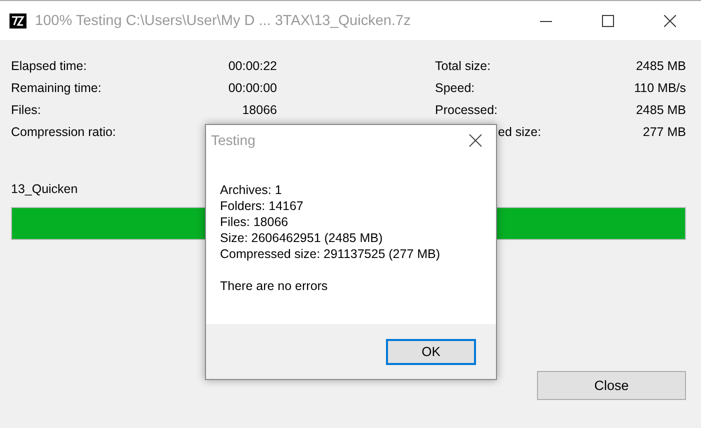  I want to click on result-message: There are no errors, so click(274, 286).